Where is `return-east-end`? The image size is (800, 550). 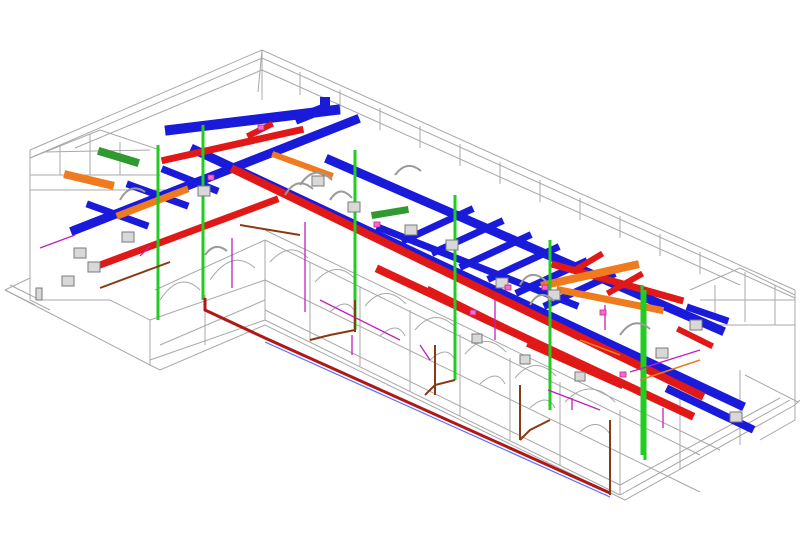 return-east-end is located at coordinates (695, 337).